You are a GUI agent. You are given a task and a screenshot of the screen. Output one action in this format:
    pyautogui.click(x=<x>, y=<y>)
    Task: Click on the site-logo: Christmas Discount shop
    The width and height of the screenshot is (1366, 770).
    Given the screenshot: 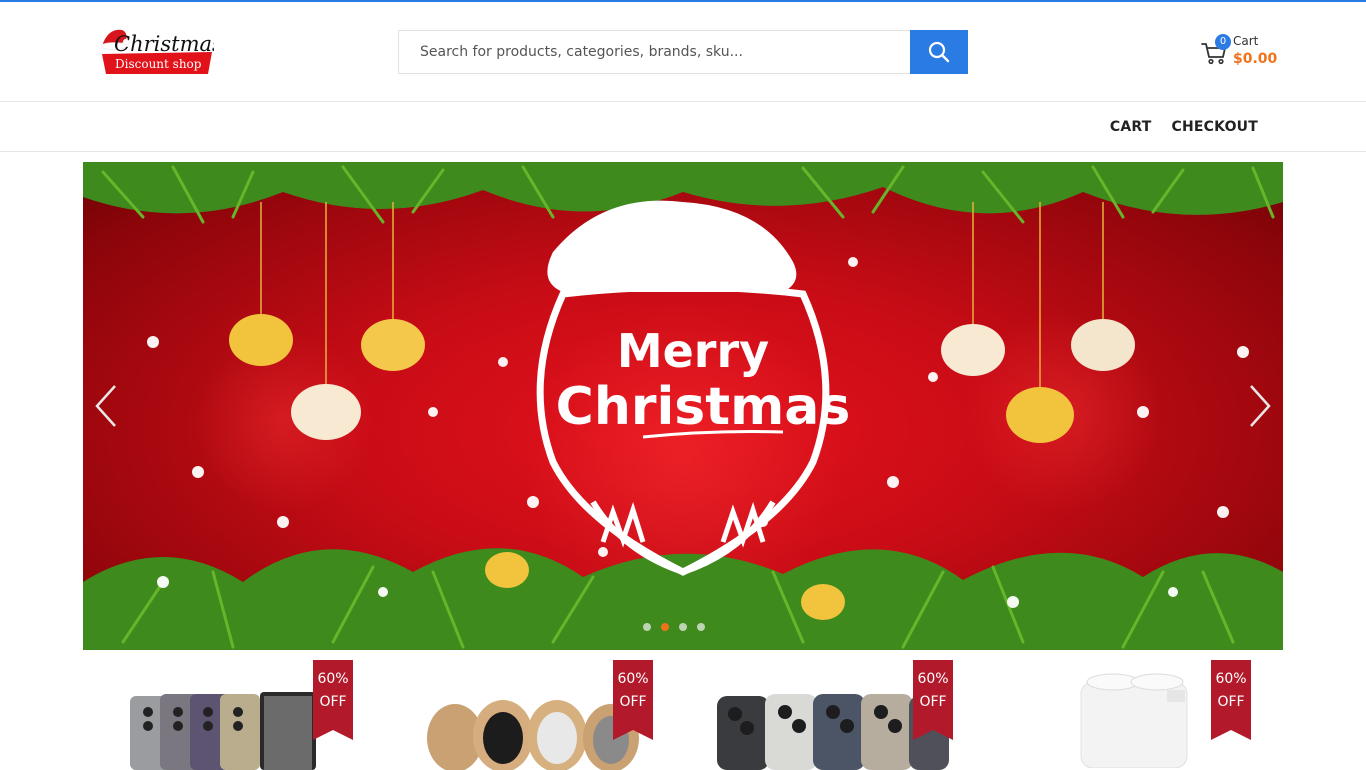 What is the action you would take?
    pyautogui.click(x=160, y=50)
    